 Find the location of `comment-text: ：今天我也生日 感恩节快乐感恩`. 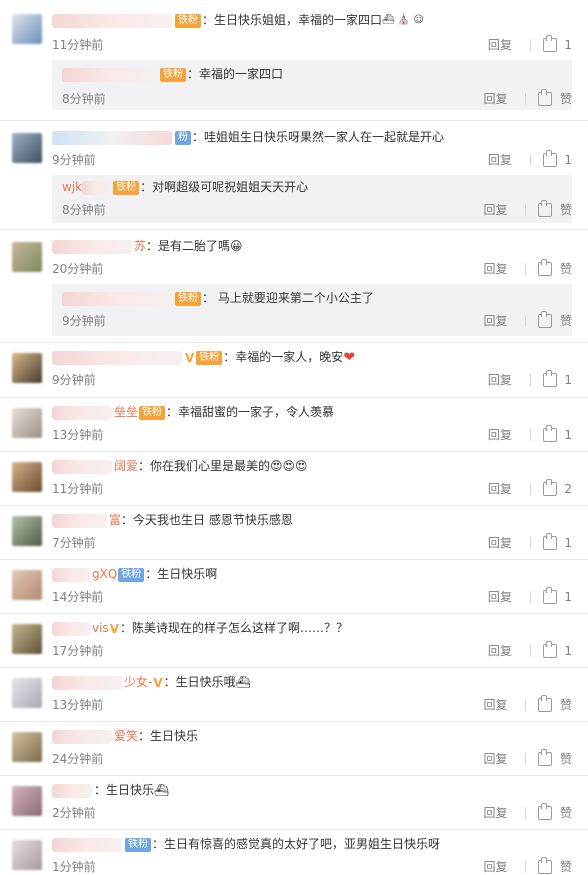

comment-text: ：今天我也生日 感恩节快乐感恩 is located at coordinates (207, 520).